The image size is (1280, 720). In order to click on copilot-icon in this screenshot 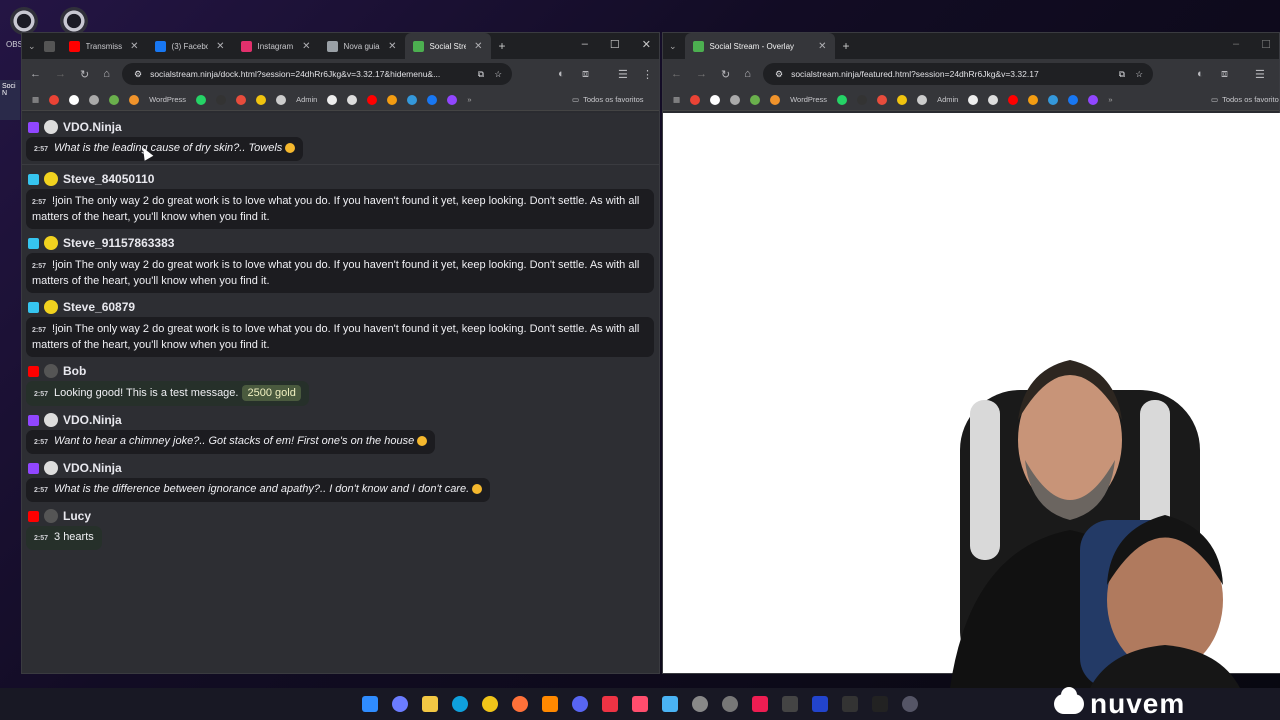, I will do `click(400, 704)`.